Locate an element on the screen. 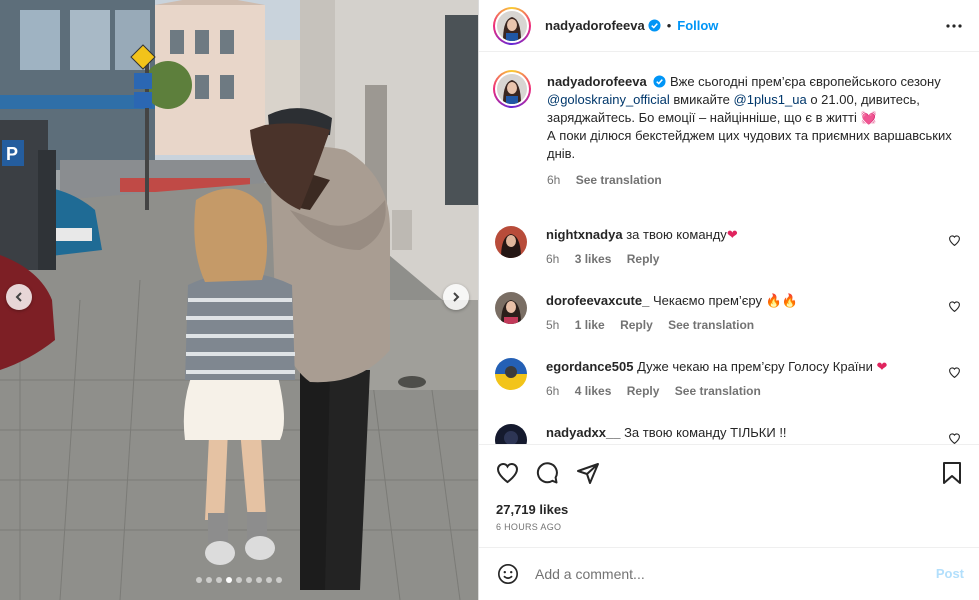 This screenshot has width=979, height=600. comment-likes: 4 likes is located at coordinates (593, 391).